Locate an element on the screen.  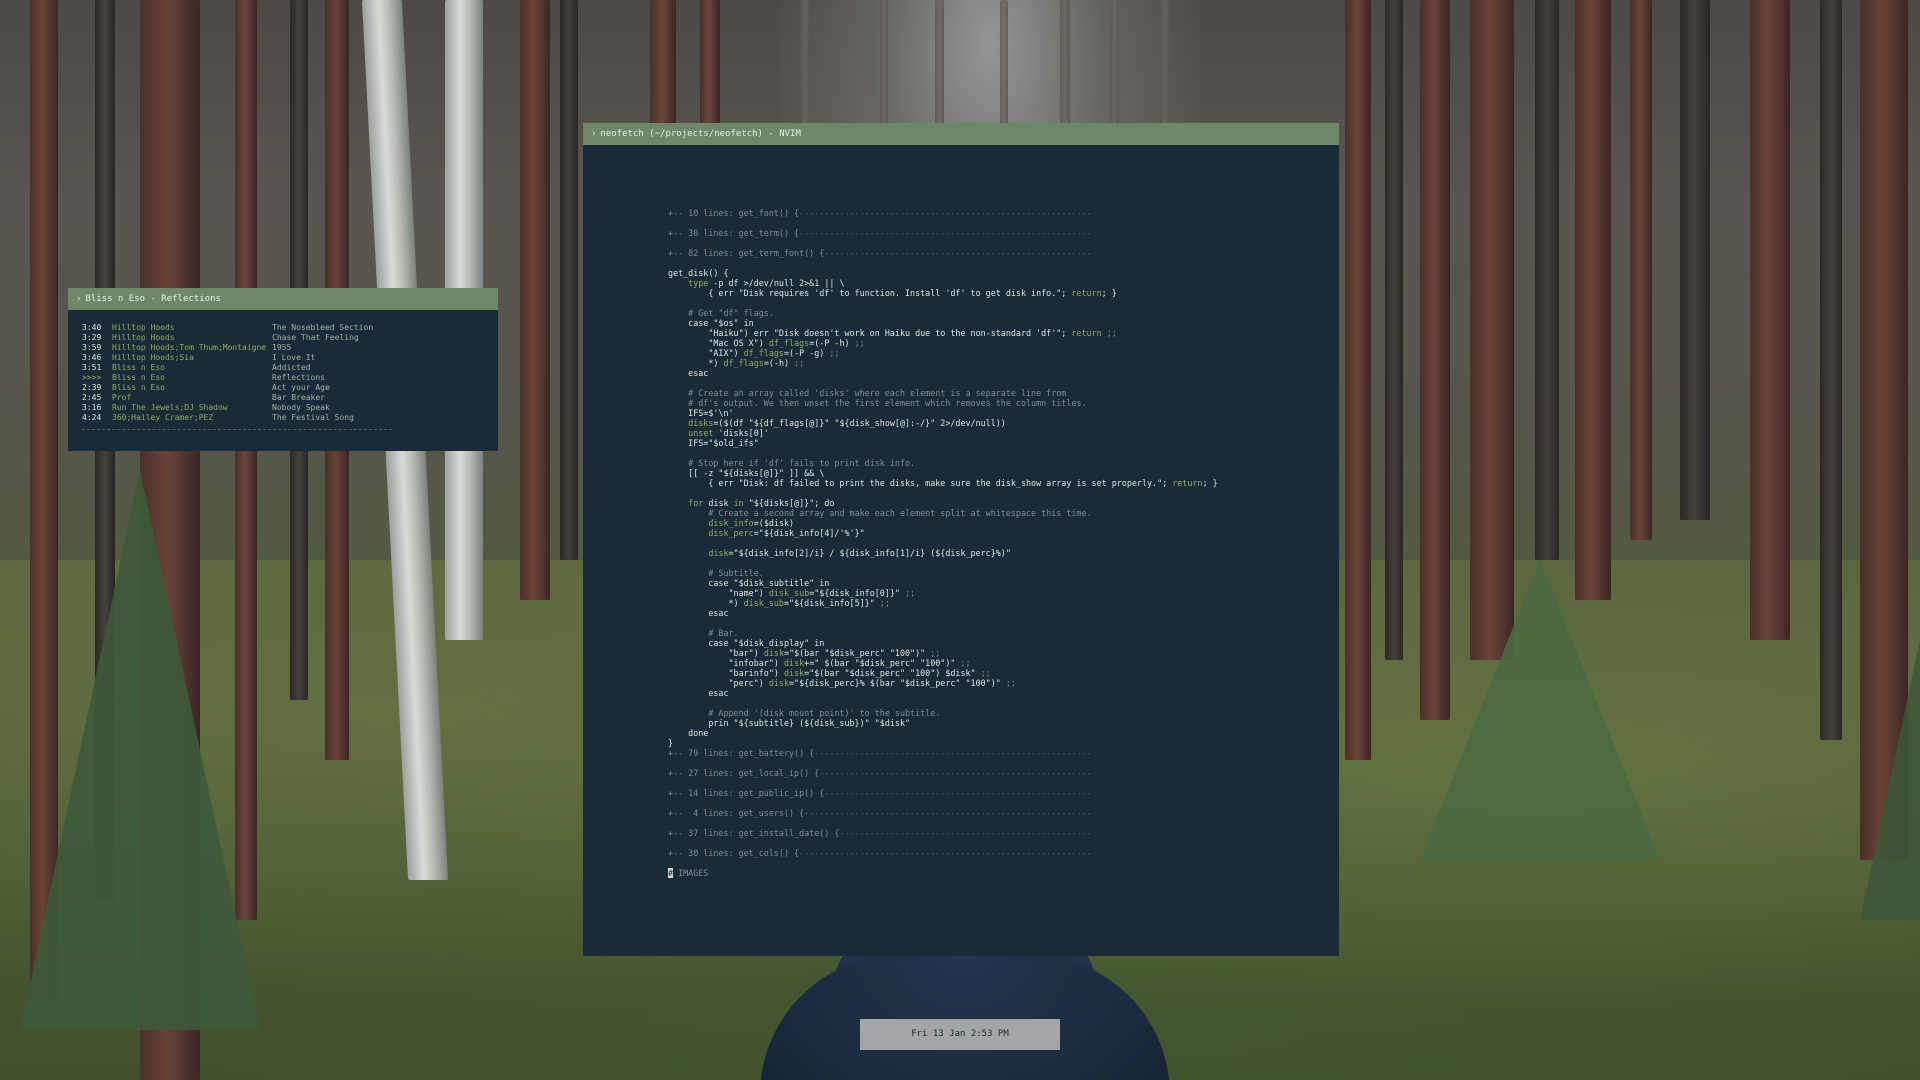
code-line: "Mac OS X") df_flags=(-P -h) ;; is located at coordinates (766, 343).